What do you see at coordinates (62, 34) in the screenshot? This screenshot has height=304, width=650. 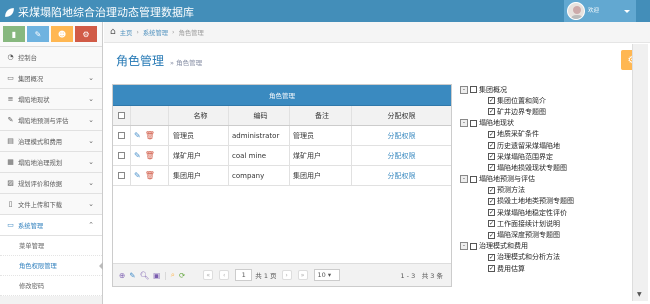 I see `shortcut-button-group: ☻` at bounding box center [62, 34].